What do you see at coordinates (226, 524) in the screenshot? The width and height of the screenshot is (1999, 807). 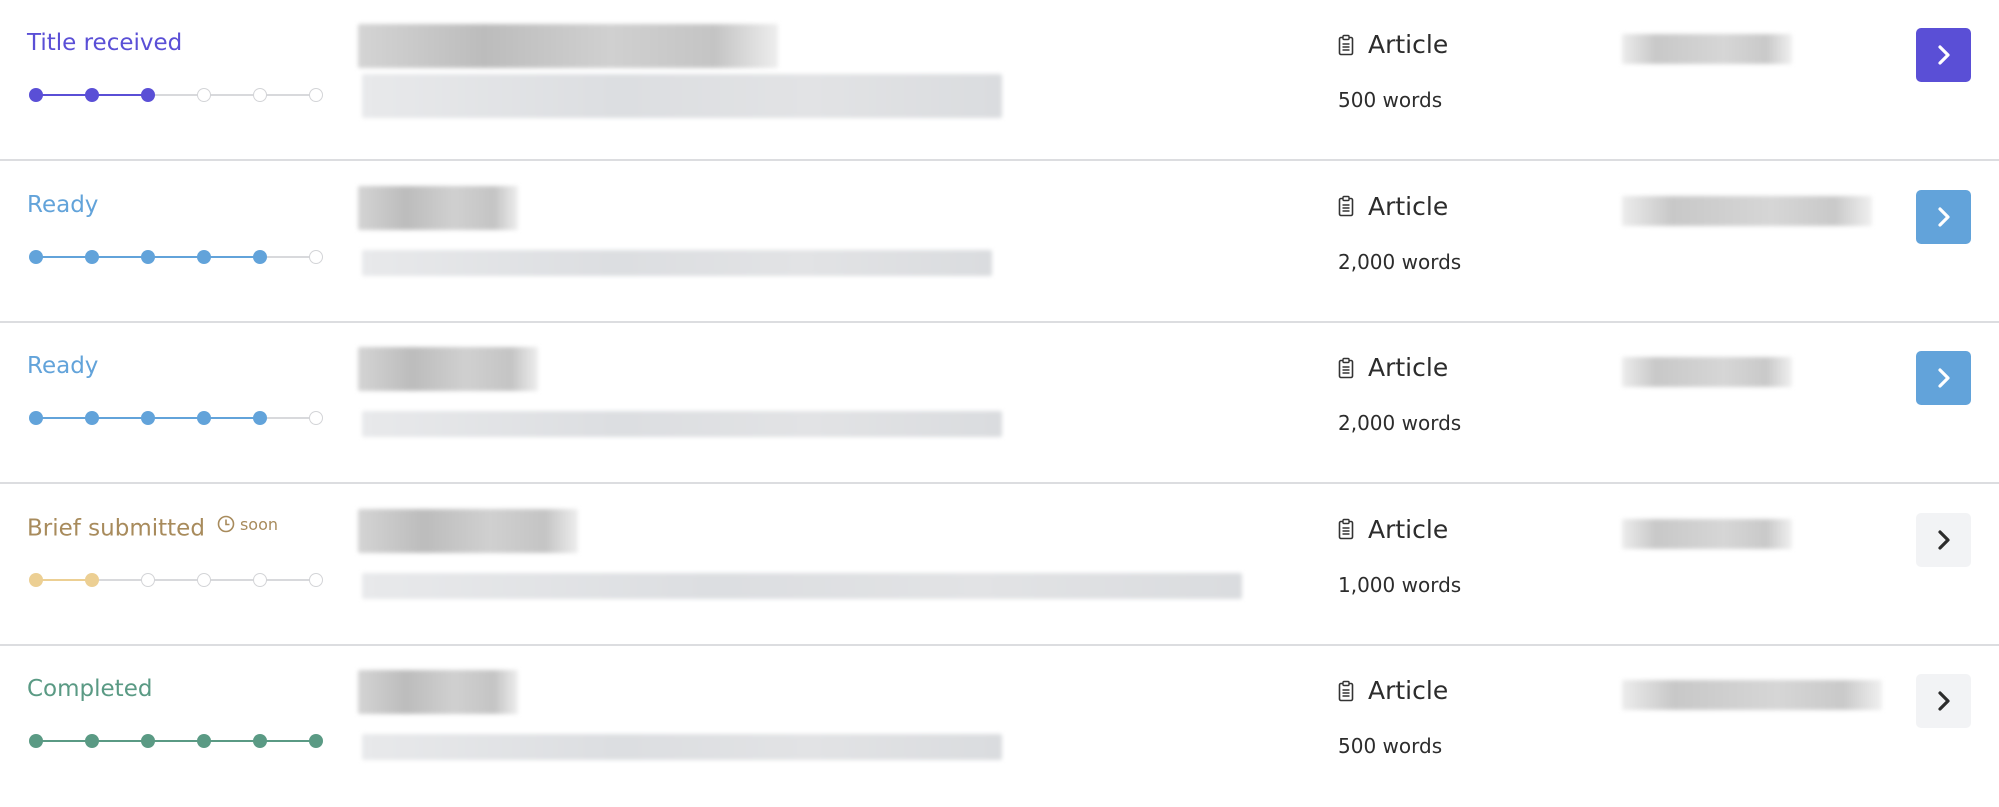 I see `clock-icon` at bounding box center [226, 524].